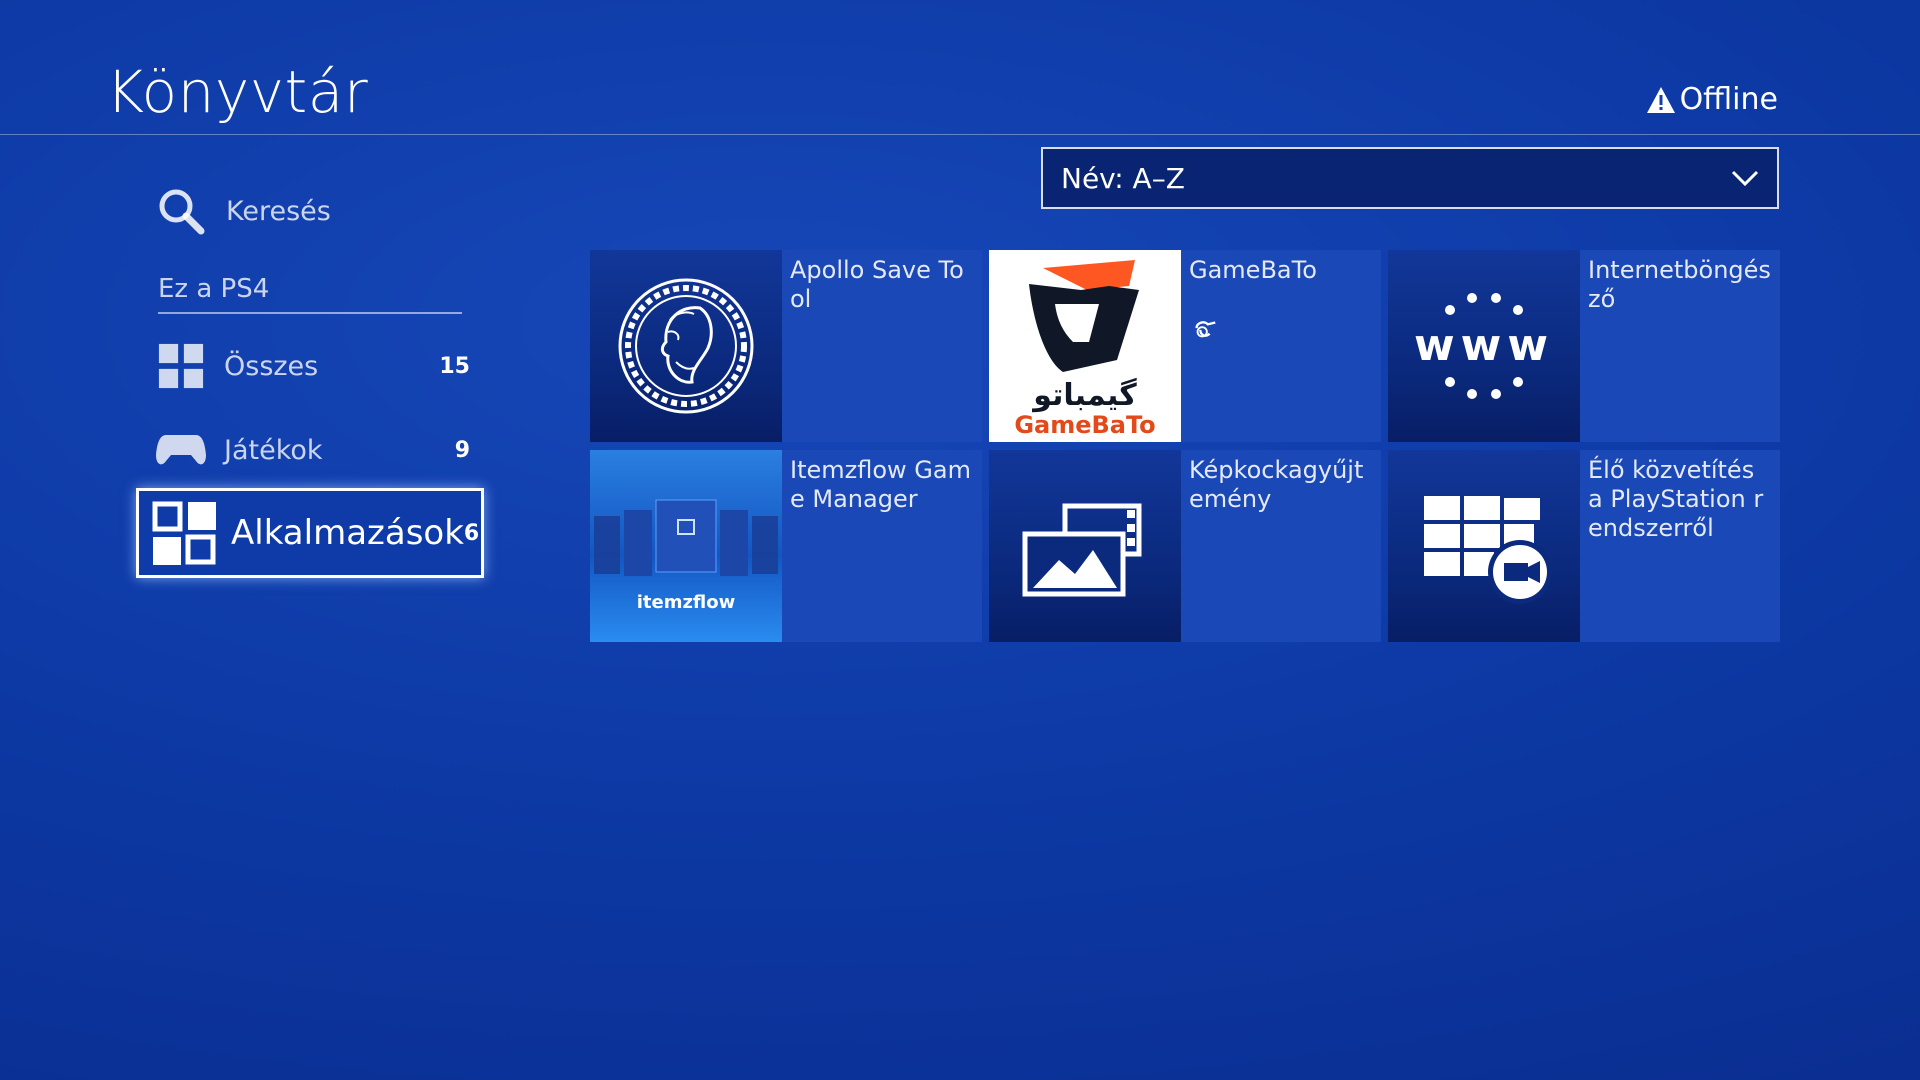 This screenshot has width=1920, height=1080. What do you see at coordinates (278, 211) in the screenshot?
I see `search-label: Keresés` at bounding box center [278, 211].